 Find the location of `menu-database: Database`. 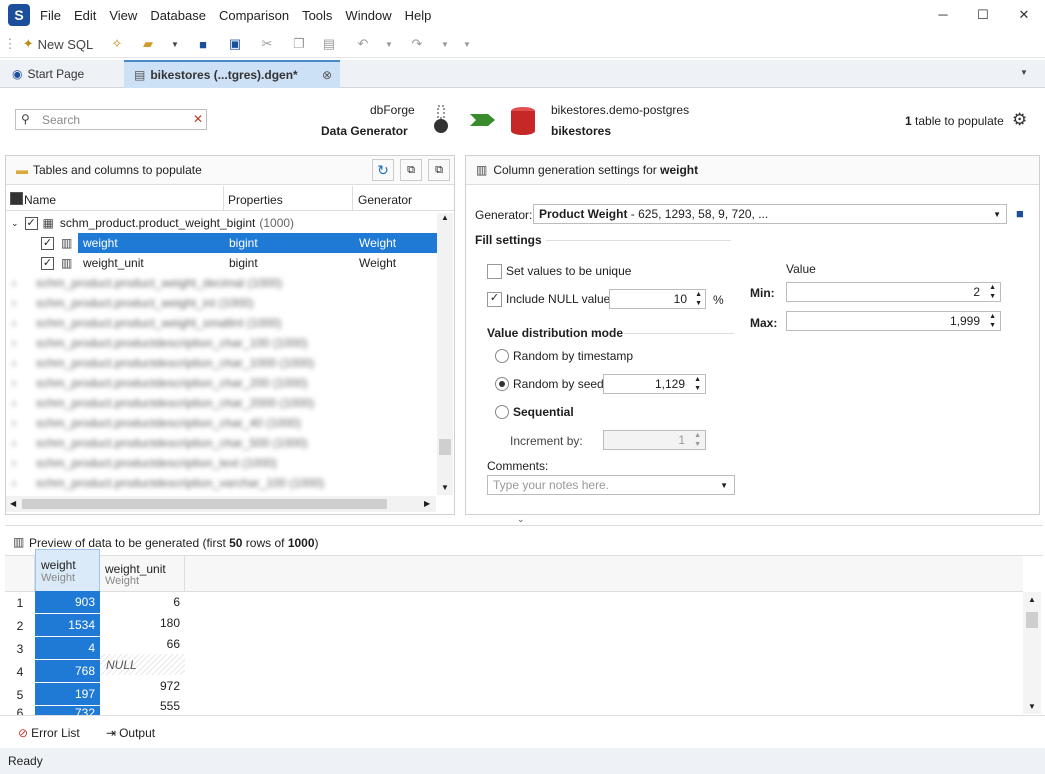

menu-database: Database is located at coordinates (178, 15).